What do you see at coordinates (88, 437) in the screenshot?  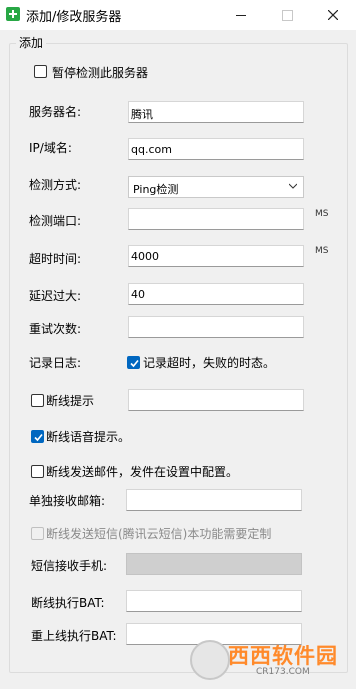 I see `voice-prompt-label: 断线语音提示。` at bounding box center [88, 437].